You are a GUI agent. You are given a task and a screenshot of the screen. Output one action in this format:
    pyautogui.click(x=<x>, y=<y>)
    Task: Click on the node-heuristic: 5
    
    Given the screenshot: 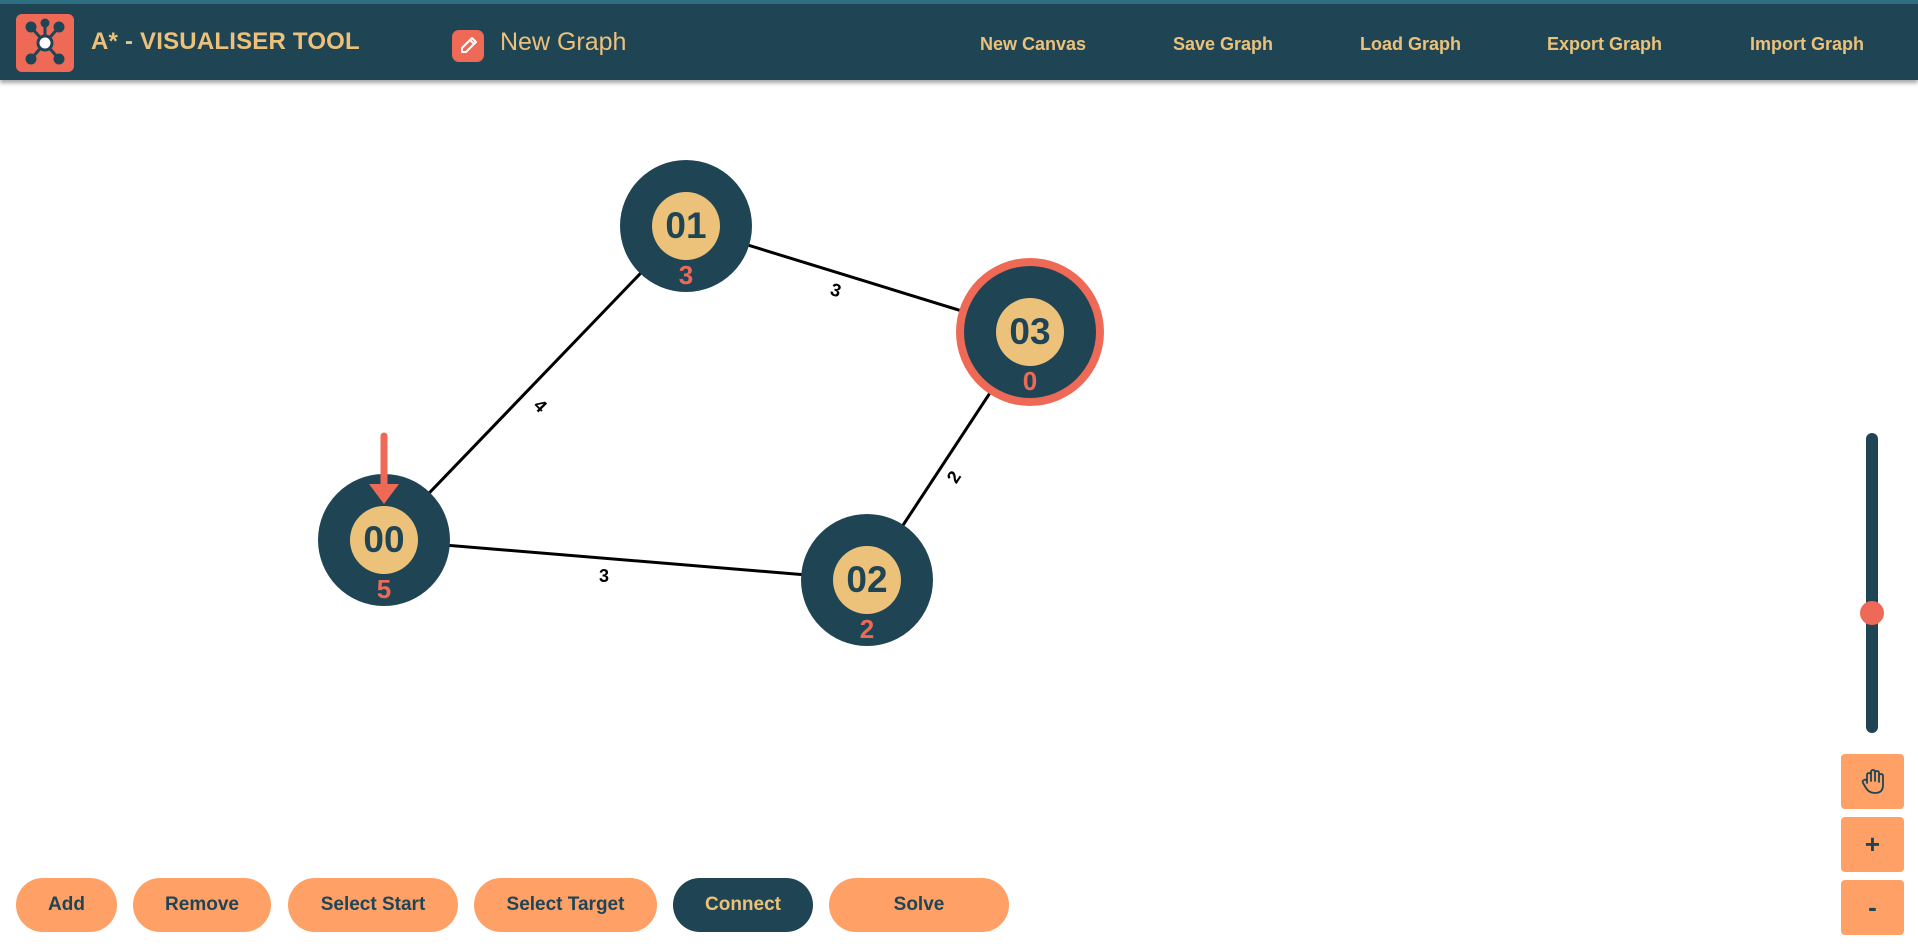 What is the action you would take?
    pyautogui.click(x=384, y=589)
    